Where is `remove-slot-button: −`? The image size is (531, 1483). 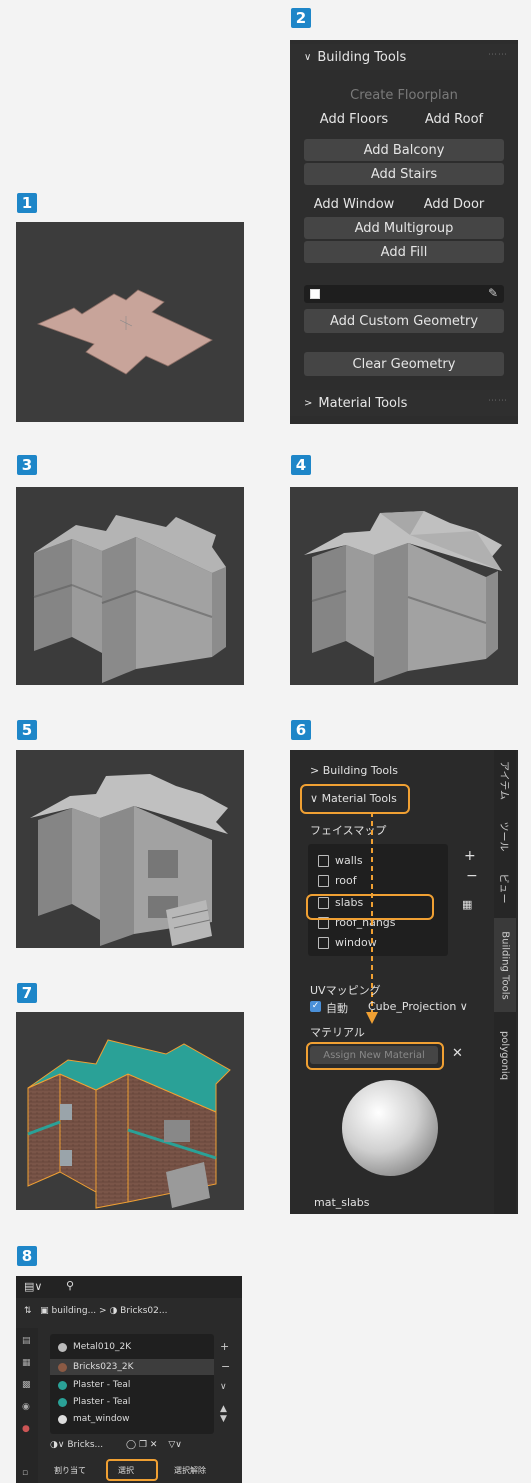
remove-slot-button: − is located at coordinates (225, 1366).